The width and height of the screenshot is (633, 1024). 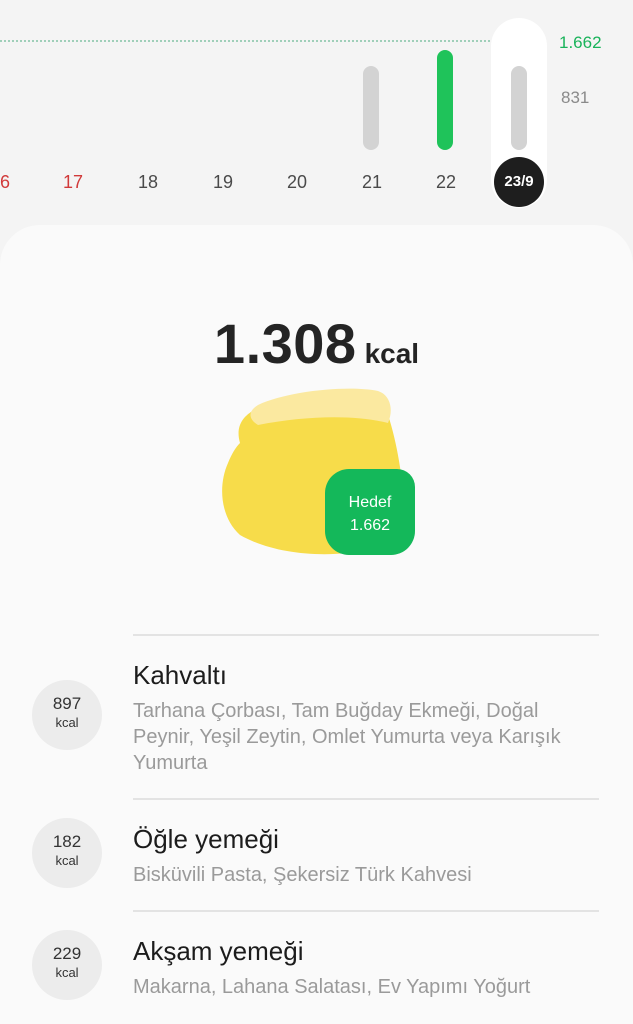 What do you see at coordinates (218, 951) in the screenshot?
I see `meal-title: Akşam yemeği` at bounding box center [218, 951].